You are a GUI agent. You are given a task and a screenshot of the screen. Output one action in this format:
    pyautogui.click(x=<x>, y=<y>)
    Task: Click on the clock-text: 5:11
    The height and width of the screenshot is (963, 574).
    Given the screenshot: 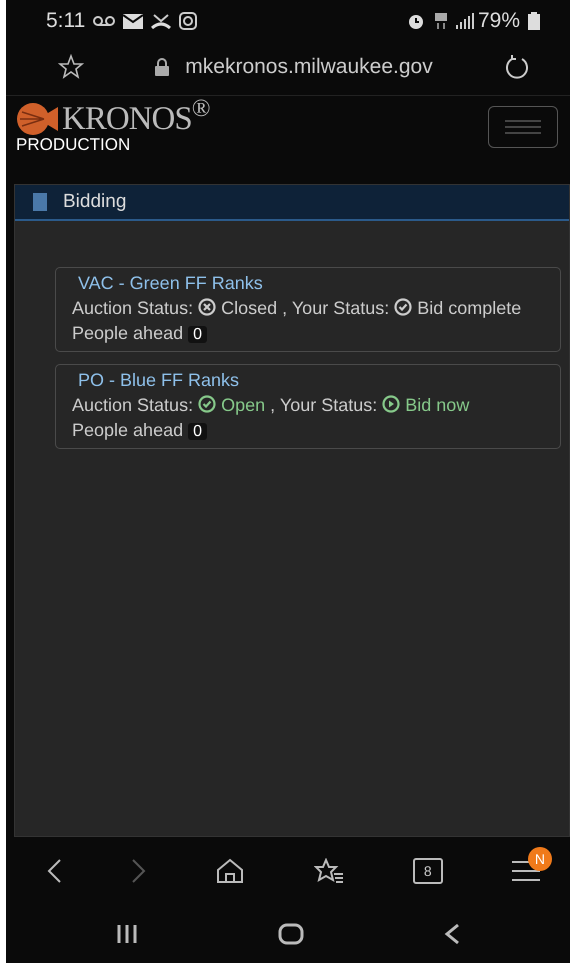 What is the action you would take?
    pyautogui.click(x=66, y=21)
    